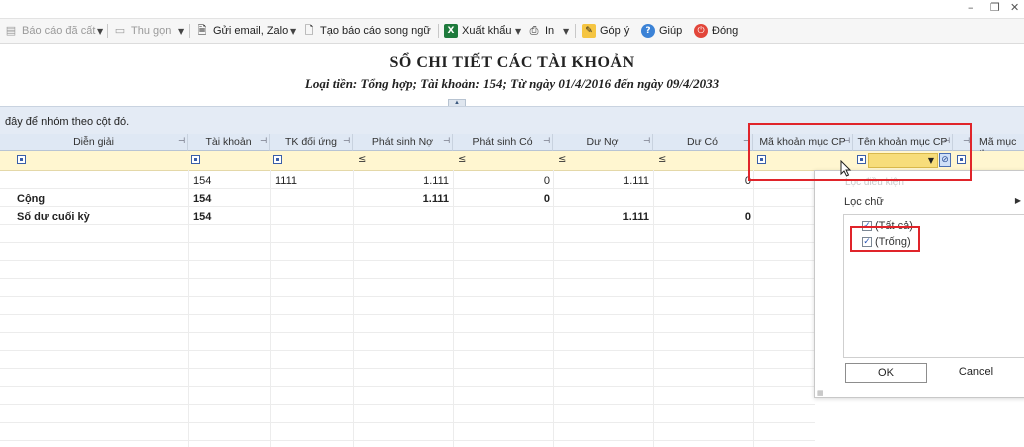 This screenshot has height=447, width=1024. Describe the element at coordinates (366, 31) in the screenshot. I see `bilingual-report-button: 🗋 Tạo báo cáo song ngữ` at that location.